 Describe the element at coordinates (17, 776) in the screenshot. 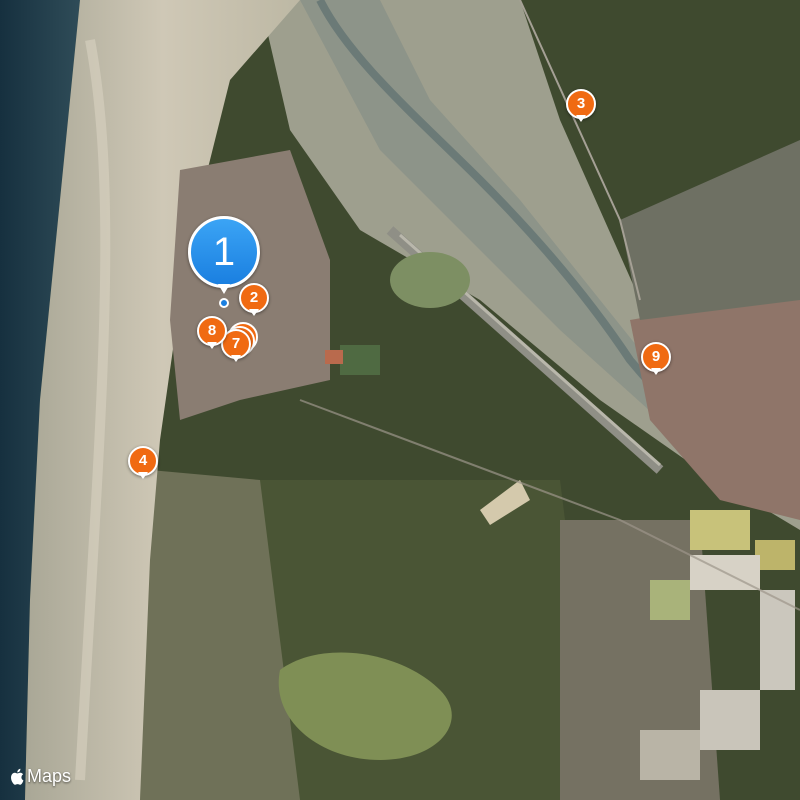

I see `apple-logo-icon` at that location.